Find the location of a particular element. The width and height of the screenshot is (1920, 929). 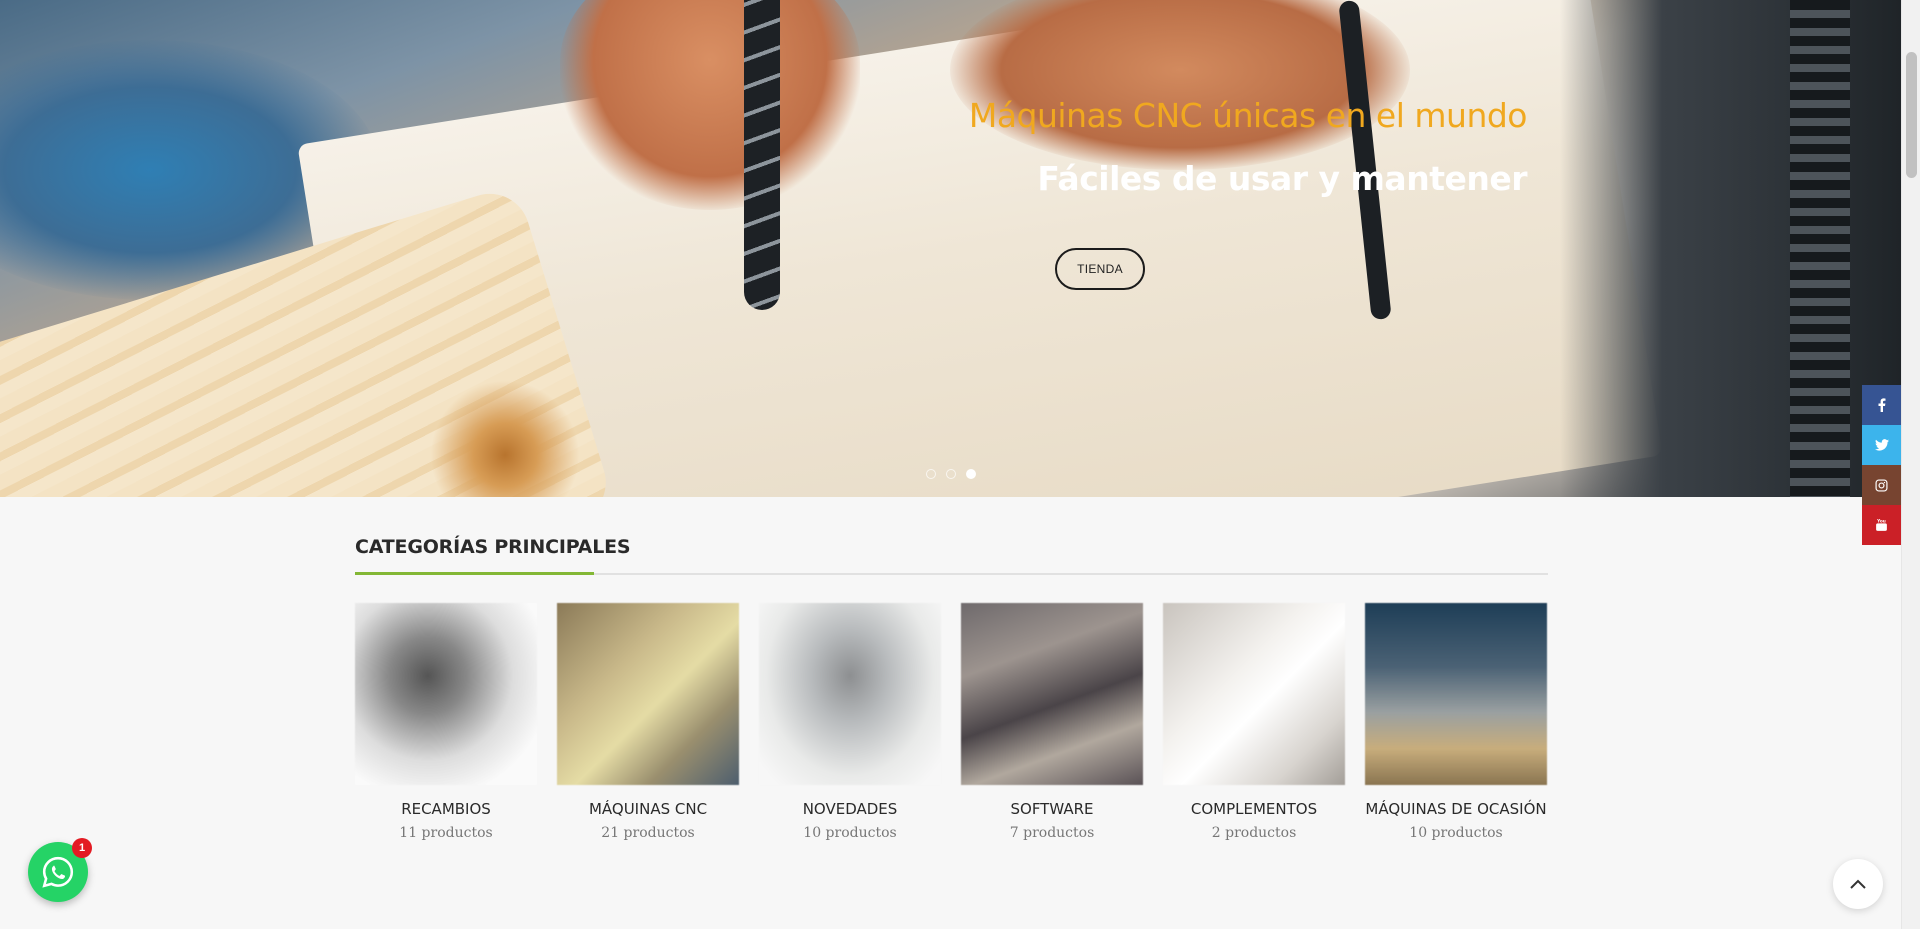

chevron-up-icon is located at coordinates (1858, 884).